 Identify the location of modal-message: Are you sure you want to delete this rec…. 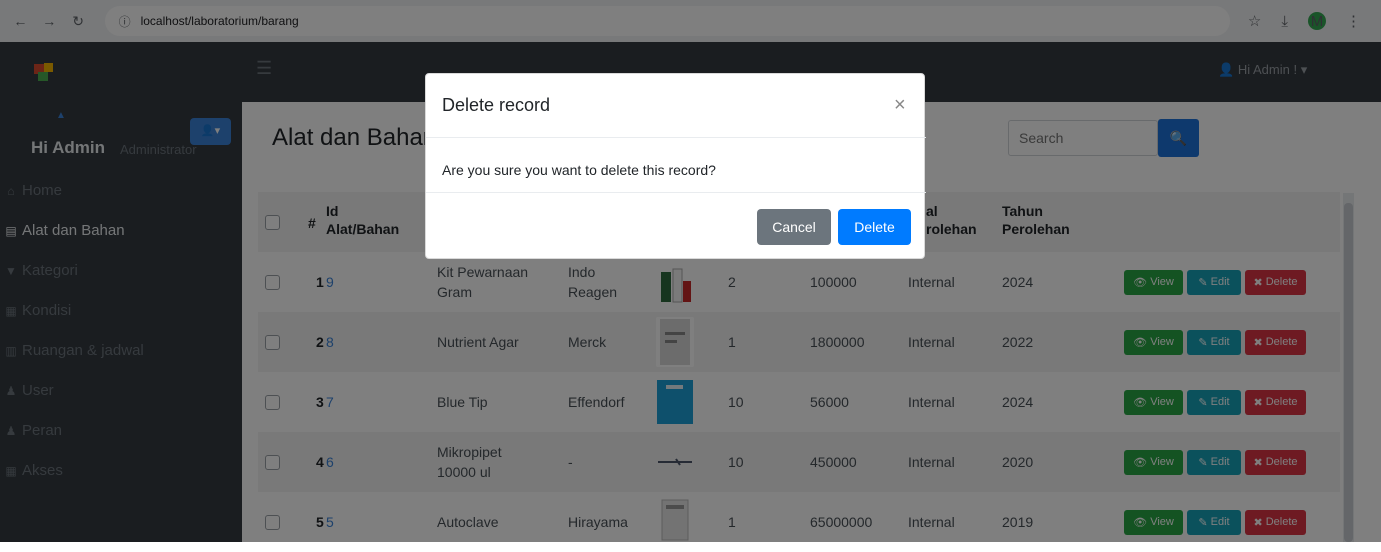
(579, 170).